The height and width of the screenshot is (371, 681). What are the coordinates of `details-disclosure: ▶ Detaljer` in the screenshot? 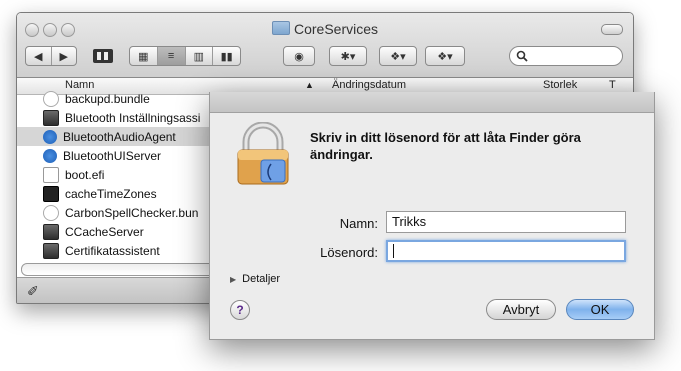 It's located at (255, 279).